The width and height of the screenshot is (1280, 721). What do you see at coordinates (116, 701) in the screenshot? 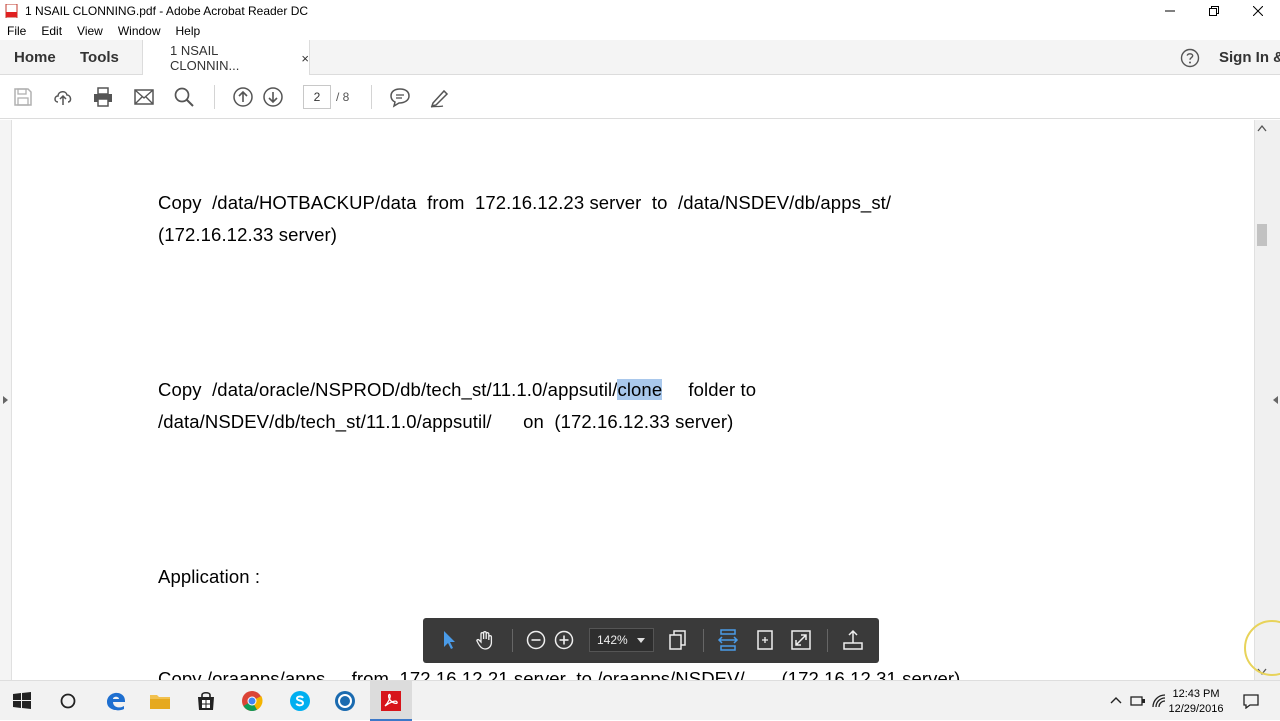
I see `edge-browser-icon` at bounding box center [116, 701].